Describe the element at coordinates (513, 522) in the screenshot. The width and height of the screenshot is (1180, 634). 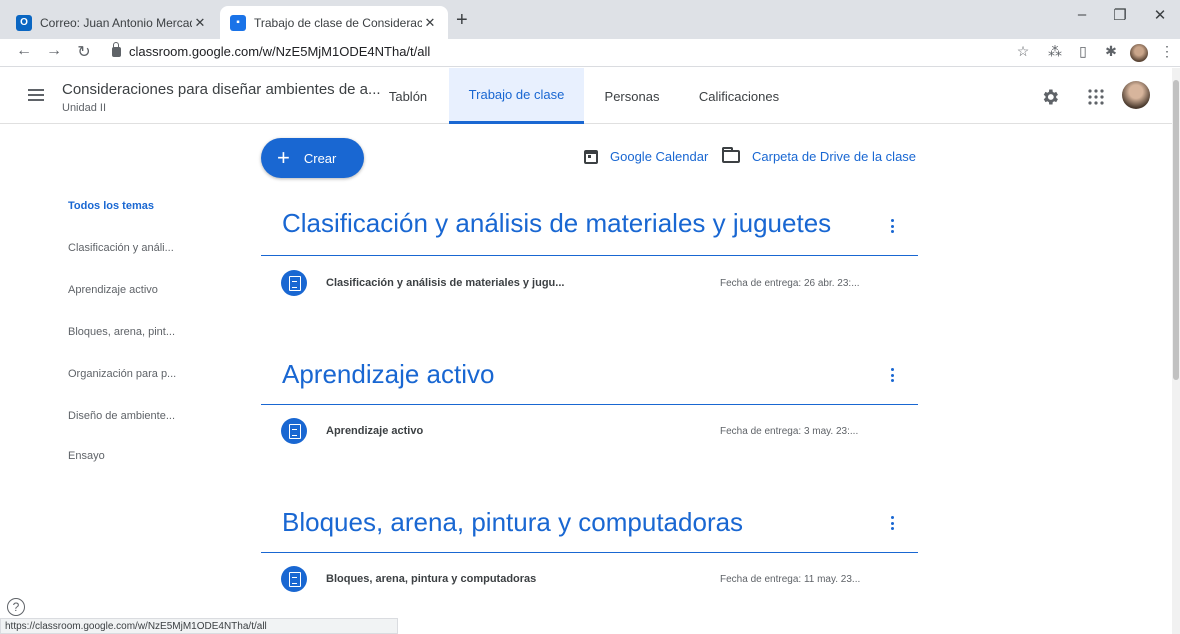
I see `section-title: Bloques, arena, pintura y computadoras` at that location.